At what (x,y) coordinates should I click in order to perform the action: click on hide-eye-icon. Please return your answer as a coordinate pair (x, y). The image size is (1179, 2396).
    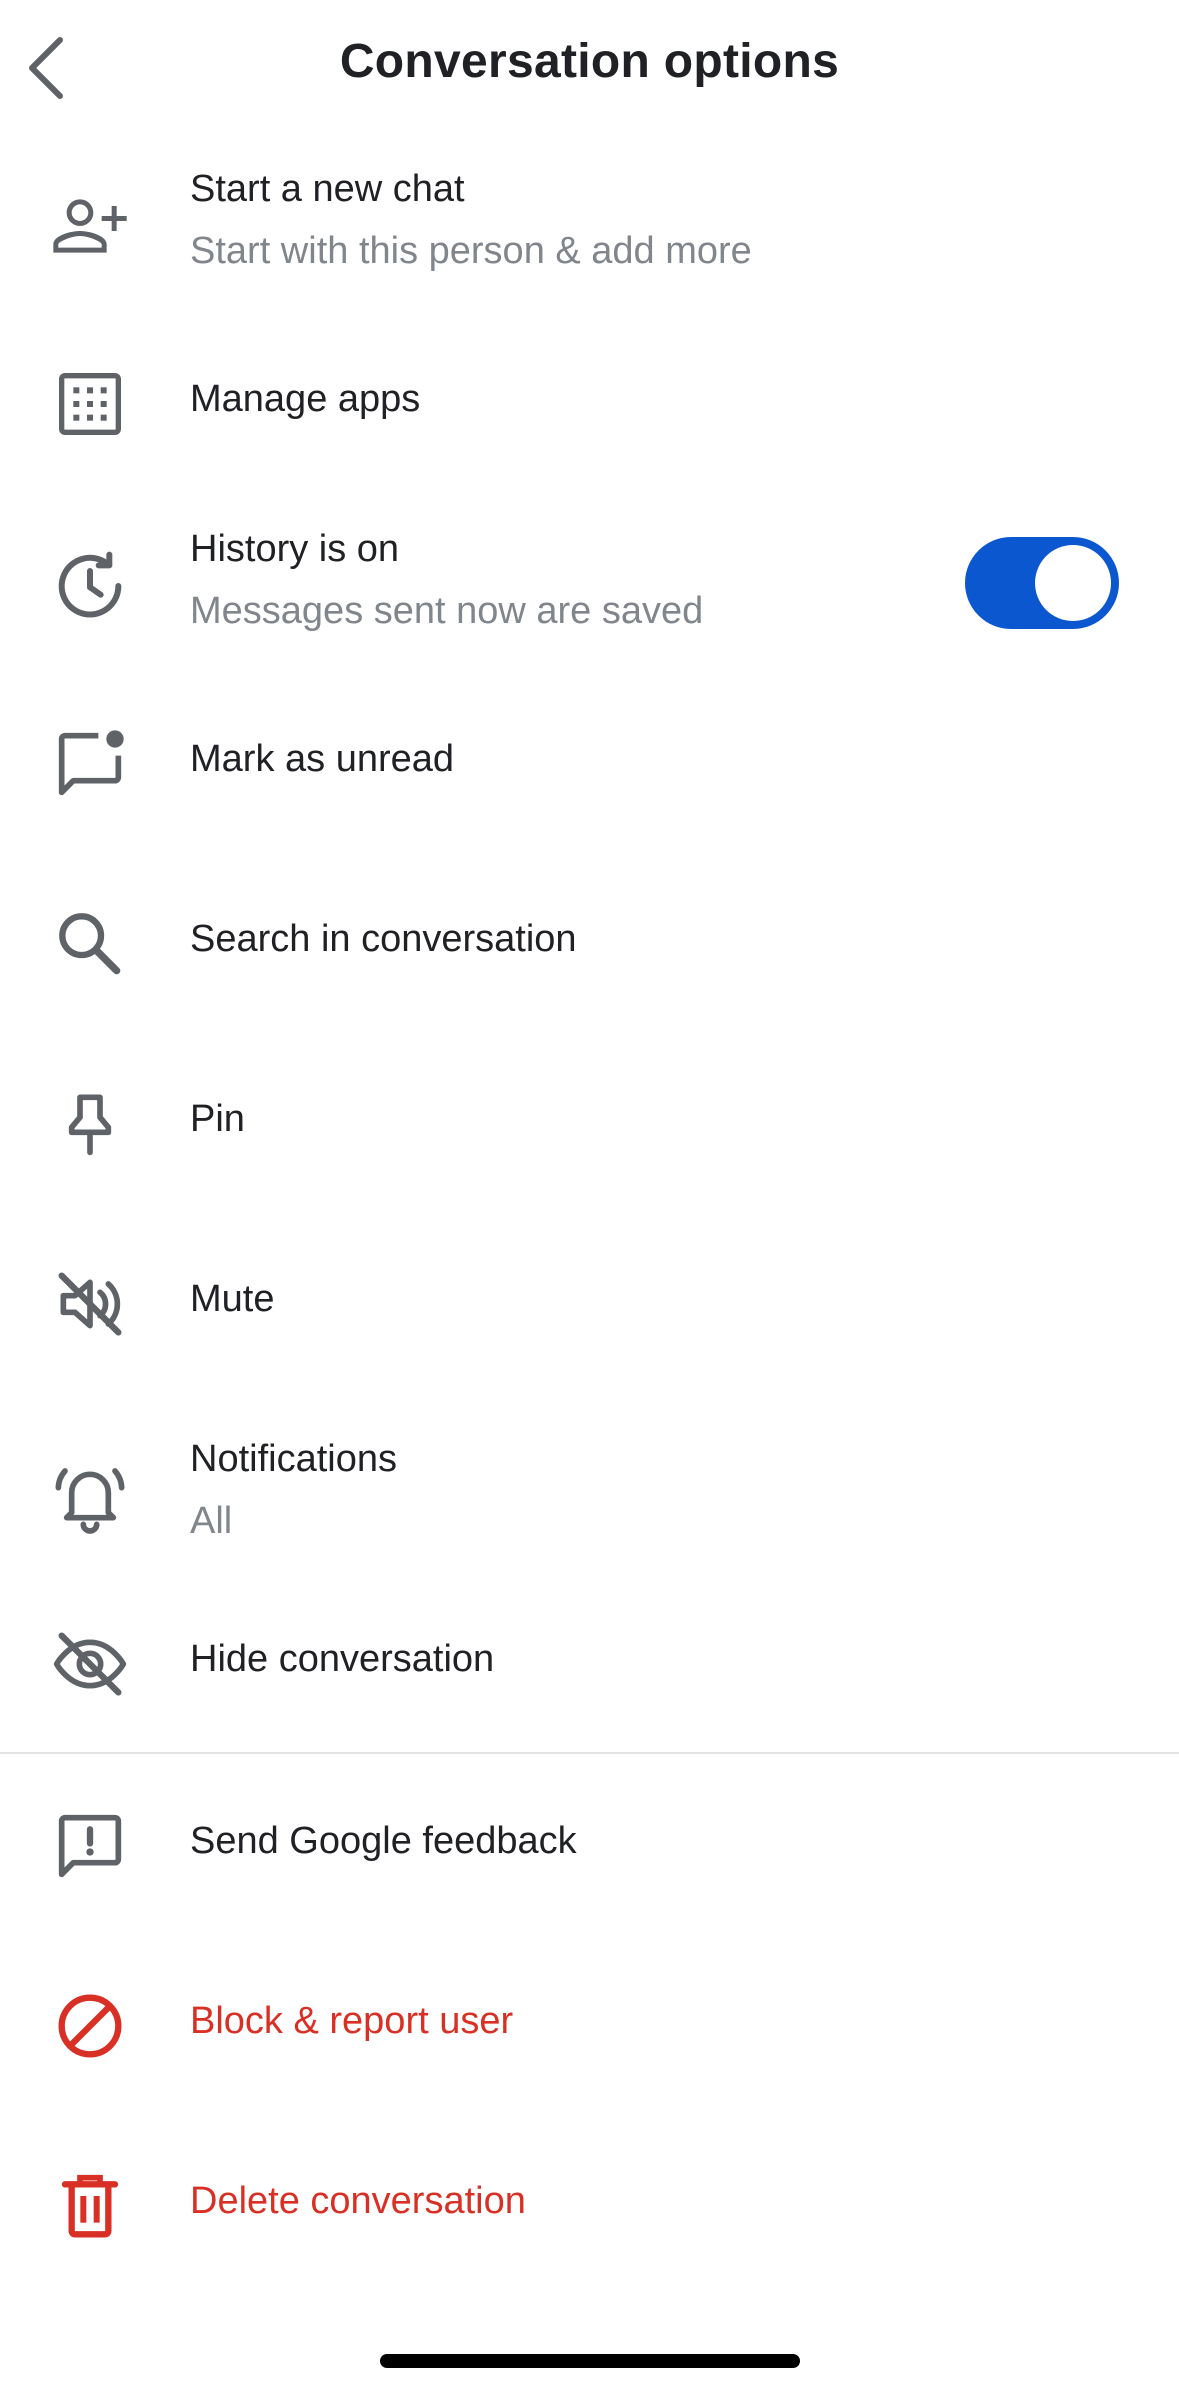
    Looking at the image, I should click on (90, 1664).